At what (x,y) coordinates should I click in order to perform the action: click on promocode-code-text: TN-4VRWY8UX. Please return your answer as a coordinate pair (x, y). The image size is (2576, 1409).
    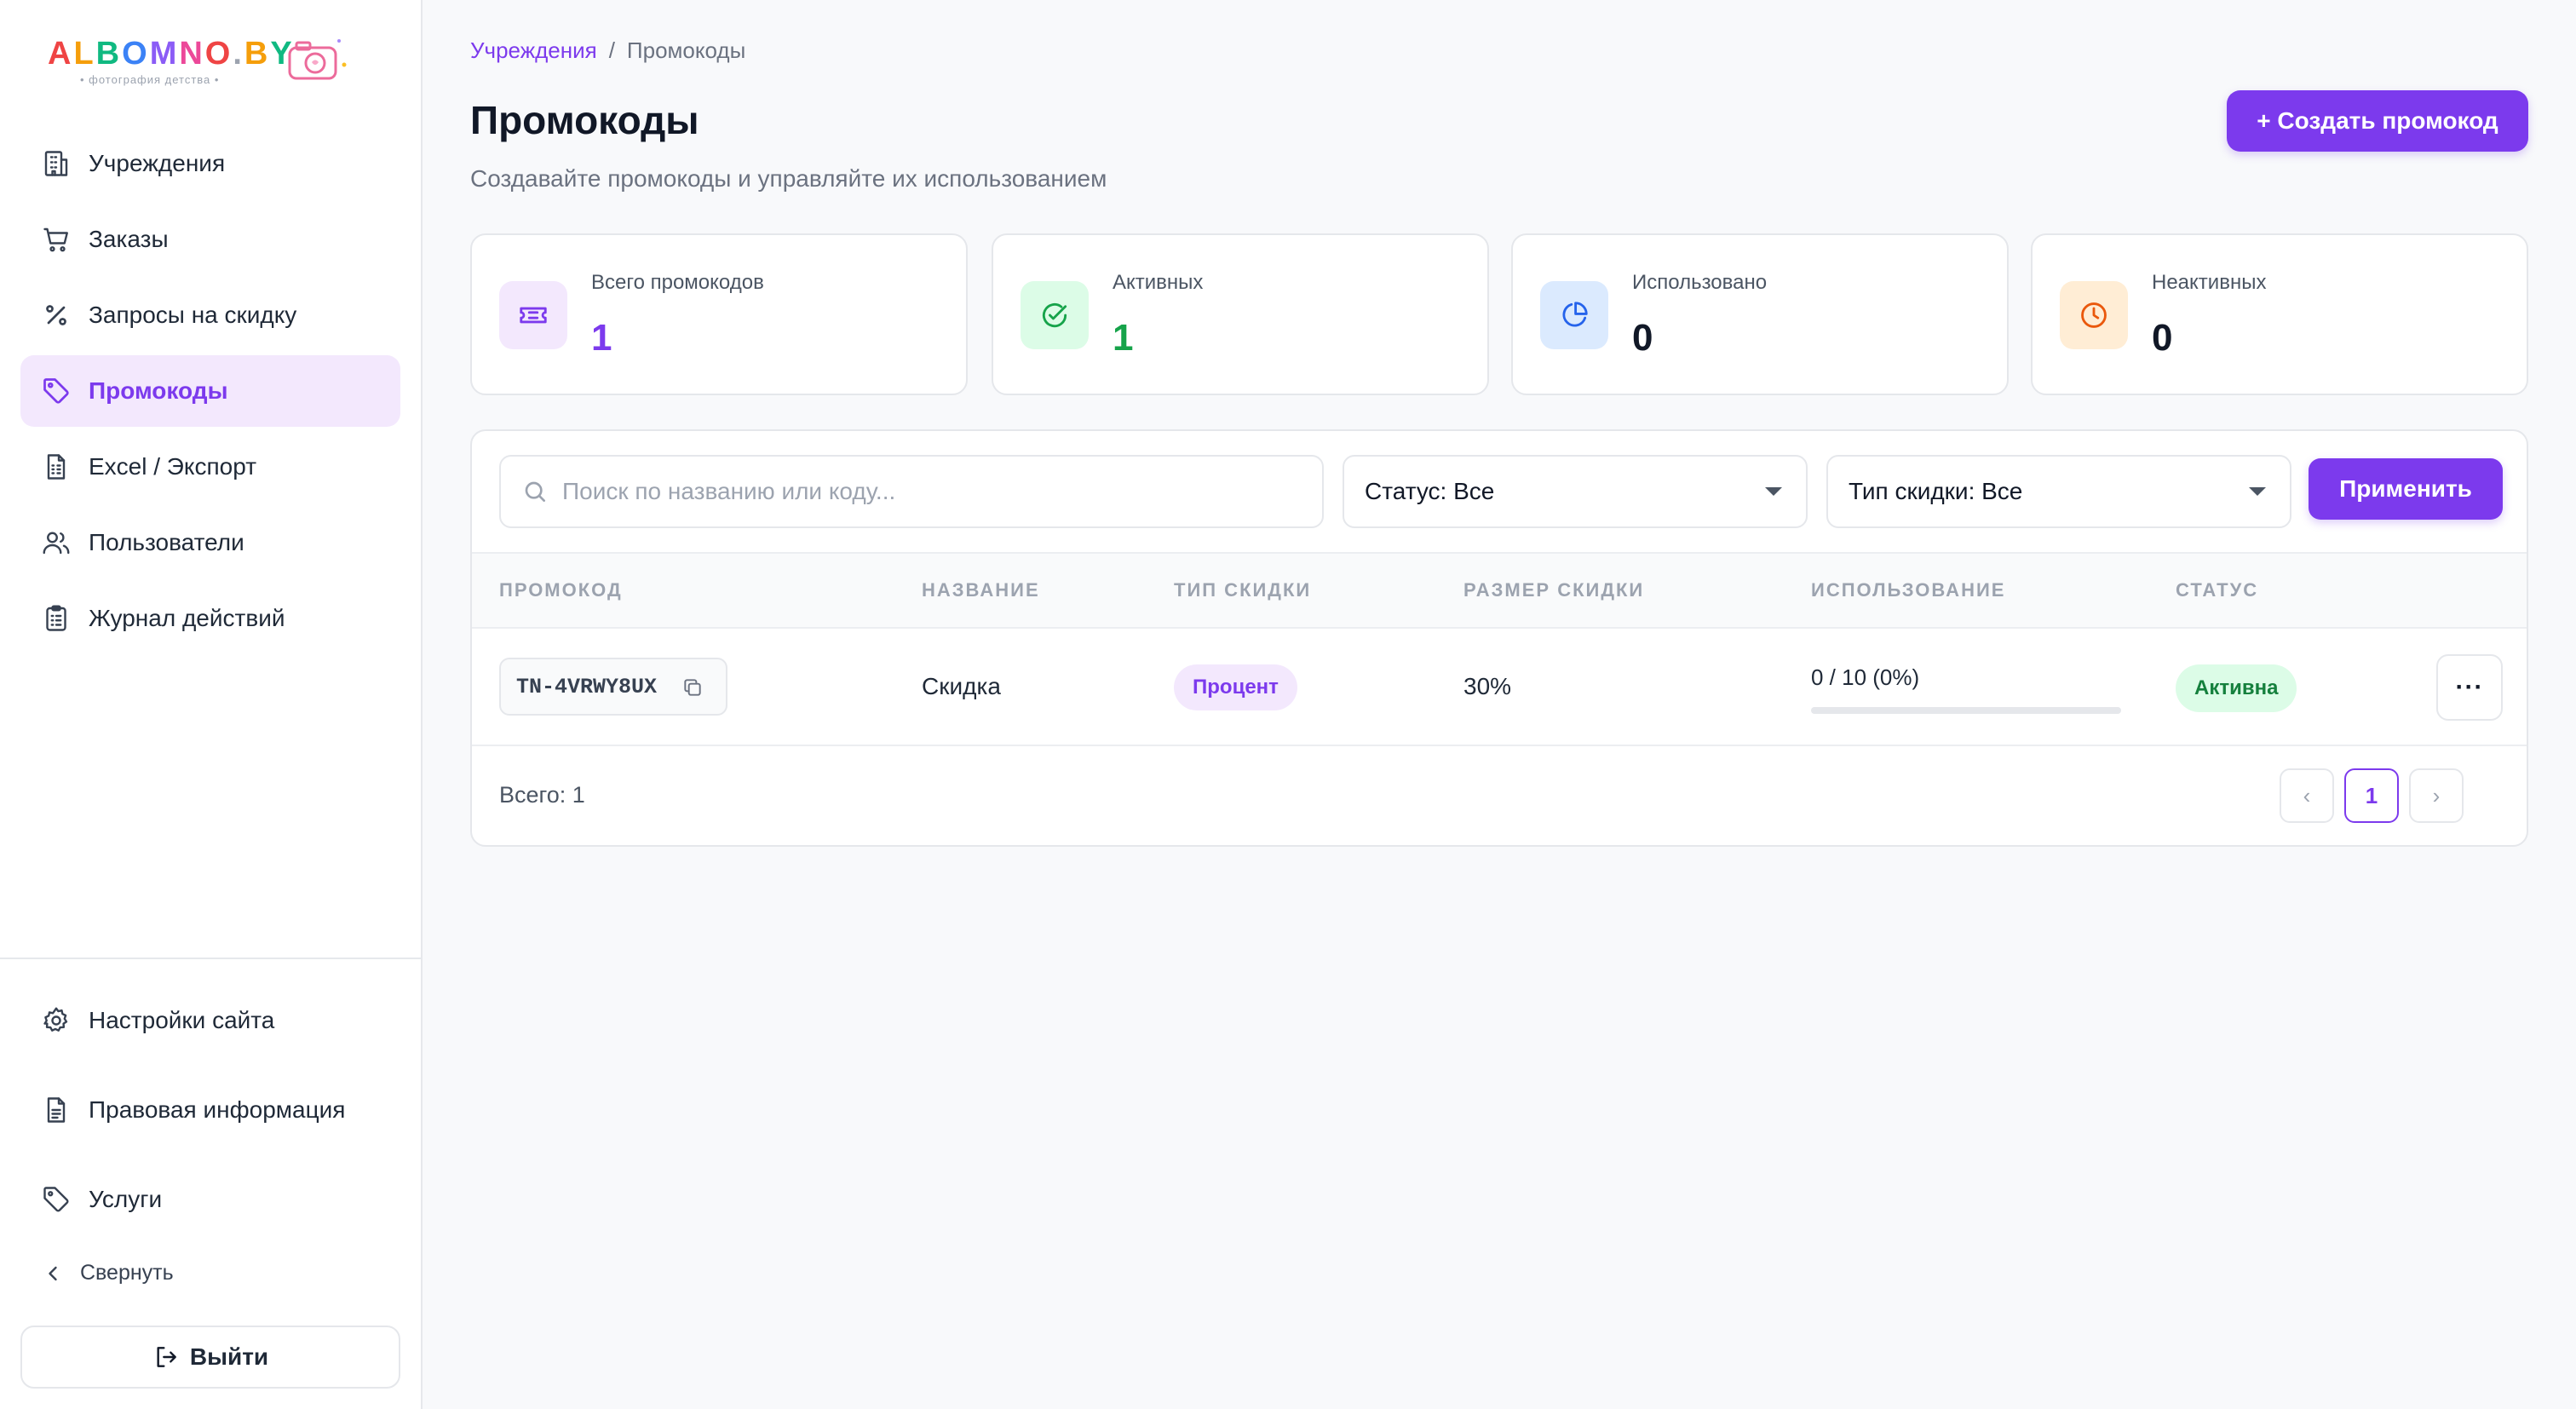
    Looking at the image, I should click on (587, 686).